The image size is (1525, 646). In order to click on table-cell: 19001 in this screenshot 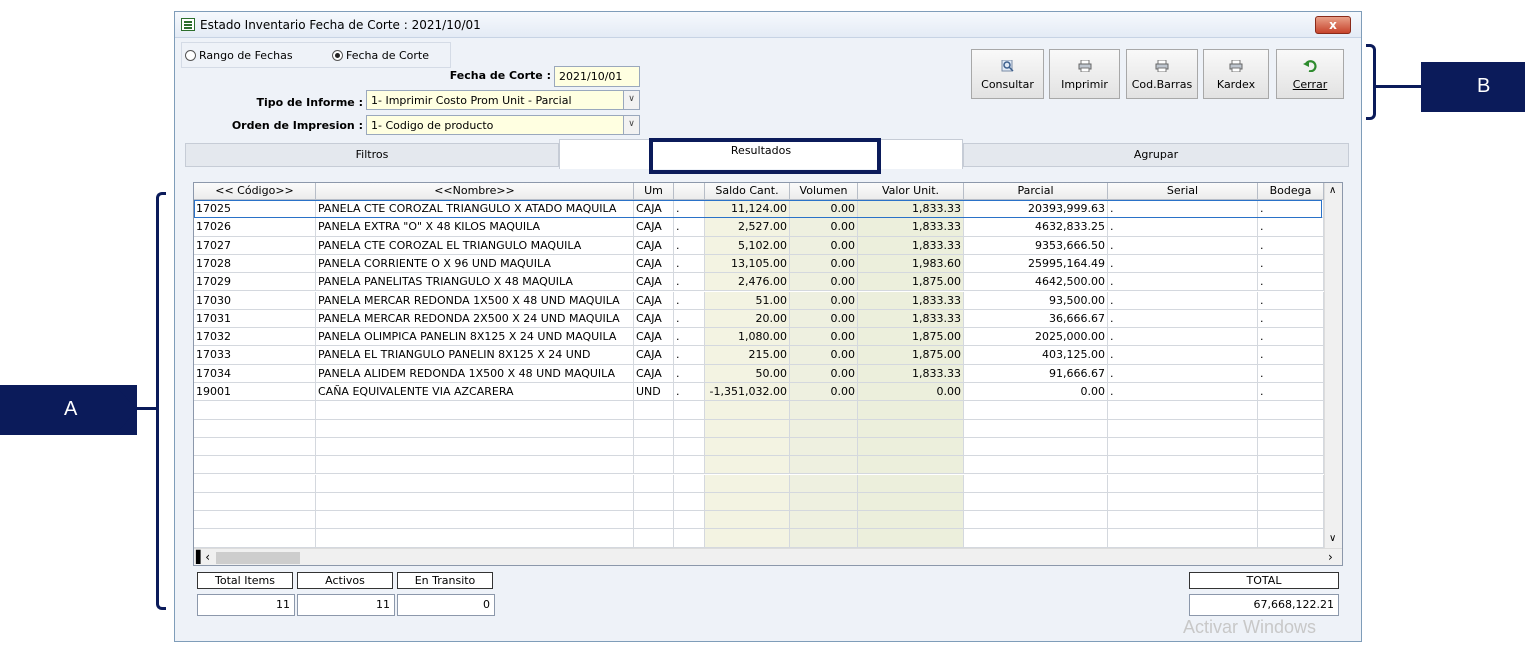, I will do `click(255, 392)`.